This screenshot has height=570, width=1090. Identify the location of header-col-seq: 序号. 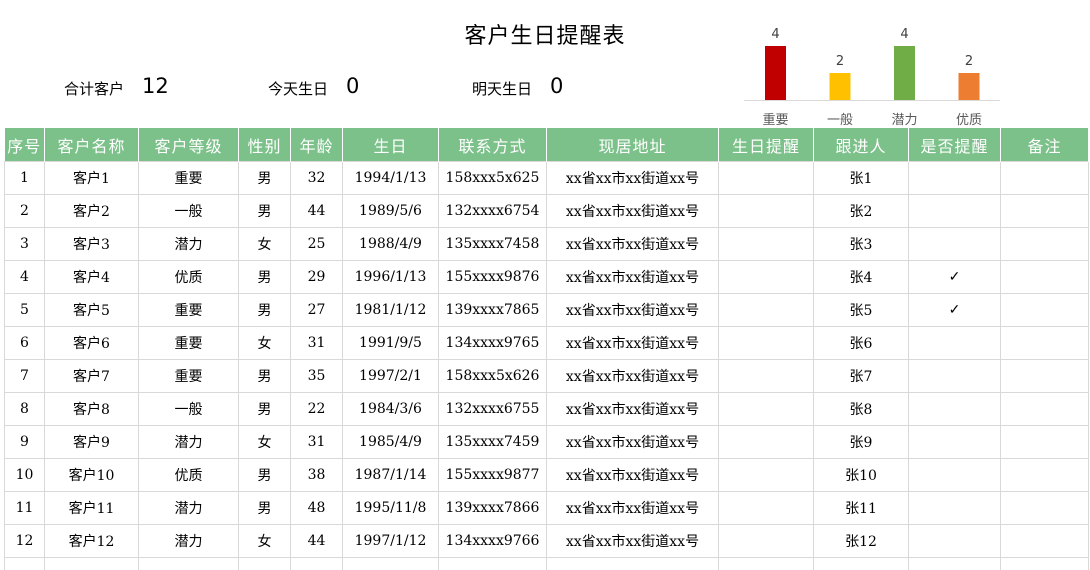
(25, 145).